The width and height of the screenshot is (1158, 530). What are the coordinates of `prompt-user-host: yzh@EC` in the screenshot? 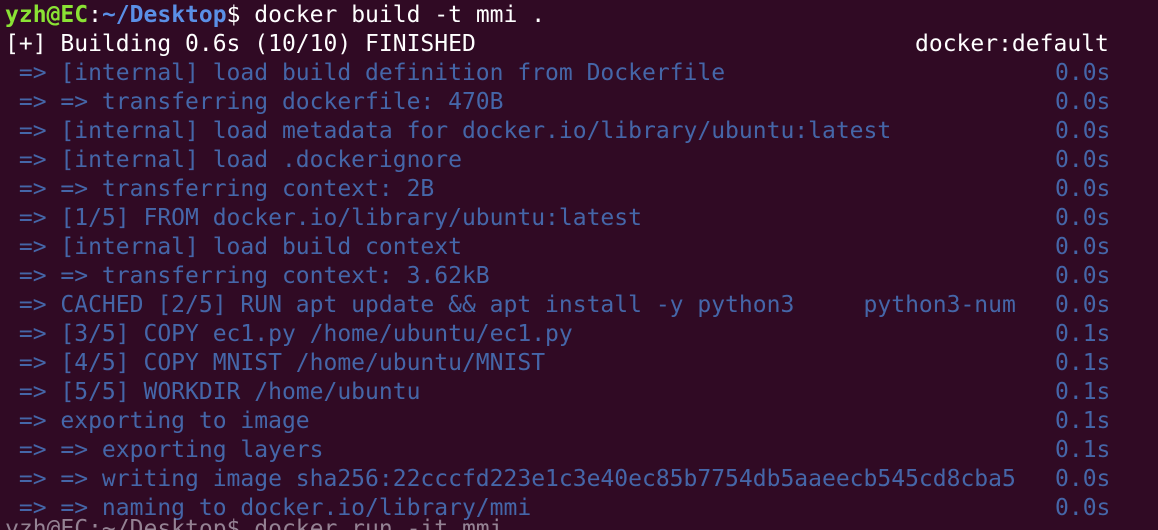 It's located at (47, 15).